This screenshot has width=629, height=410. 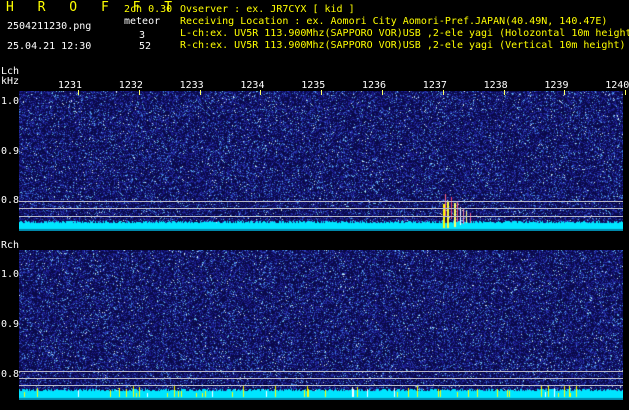 I want to click on rch-ytick-1.0: 1.0, so click(x=10, y=274).